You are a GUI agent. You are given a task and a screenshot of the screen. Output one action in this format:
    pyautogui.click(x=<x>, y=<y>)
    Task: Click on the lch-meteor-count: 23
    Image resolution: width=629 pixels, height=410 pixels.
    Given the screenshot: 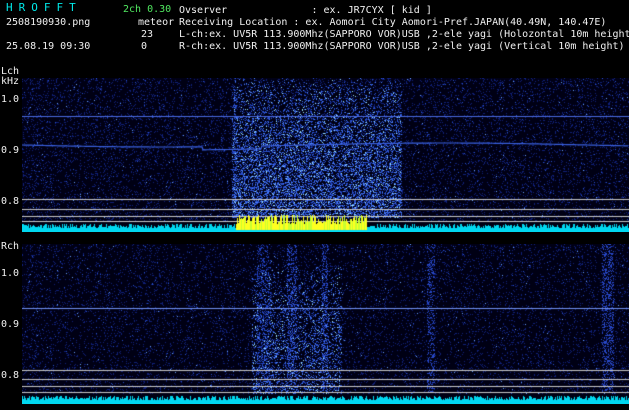 What is the action you would take?
    pyautogui.click(x=147, y=34)
    